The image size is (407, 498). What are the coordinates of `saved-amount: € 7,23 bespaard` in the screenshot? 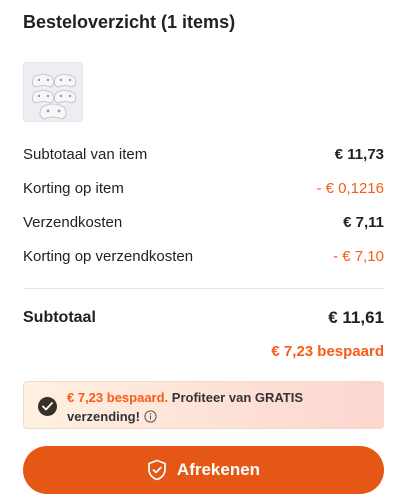 It's located at (327, 351).